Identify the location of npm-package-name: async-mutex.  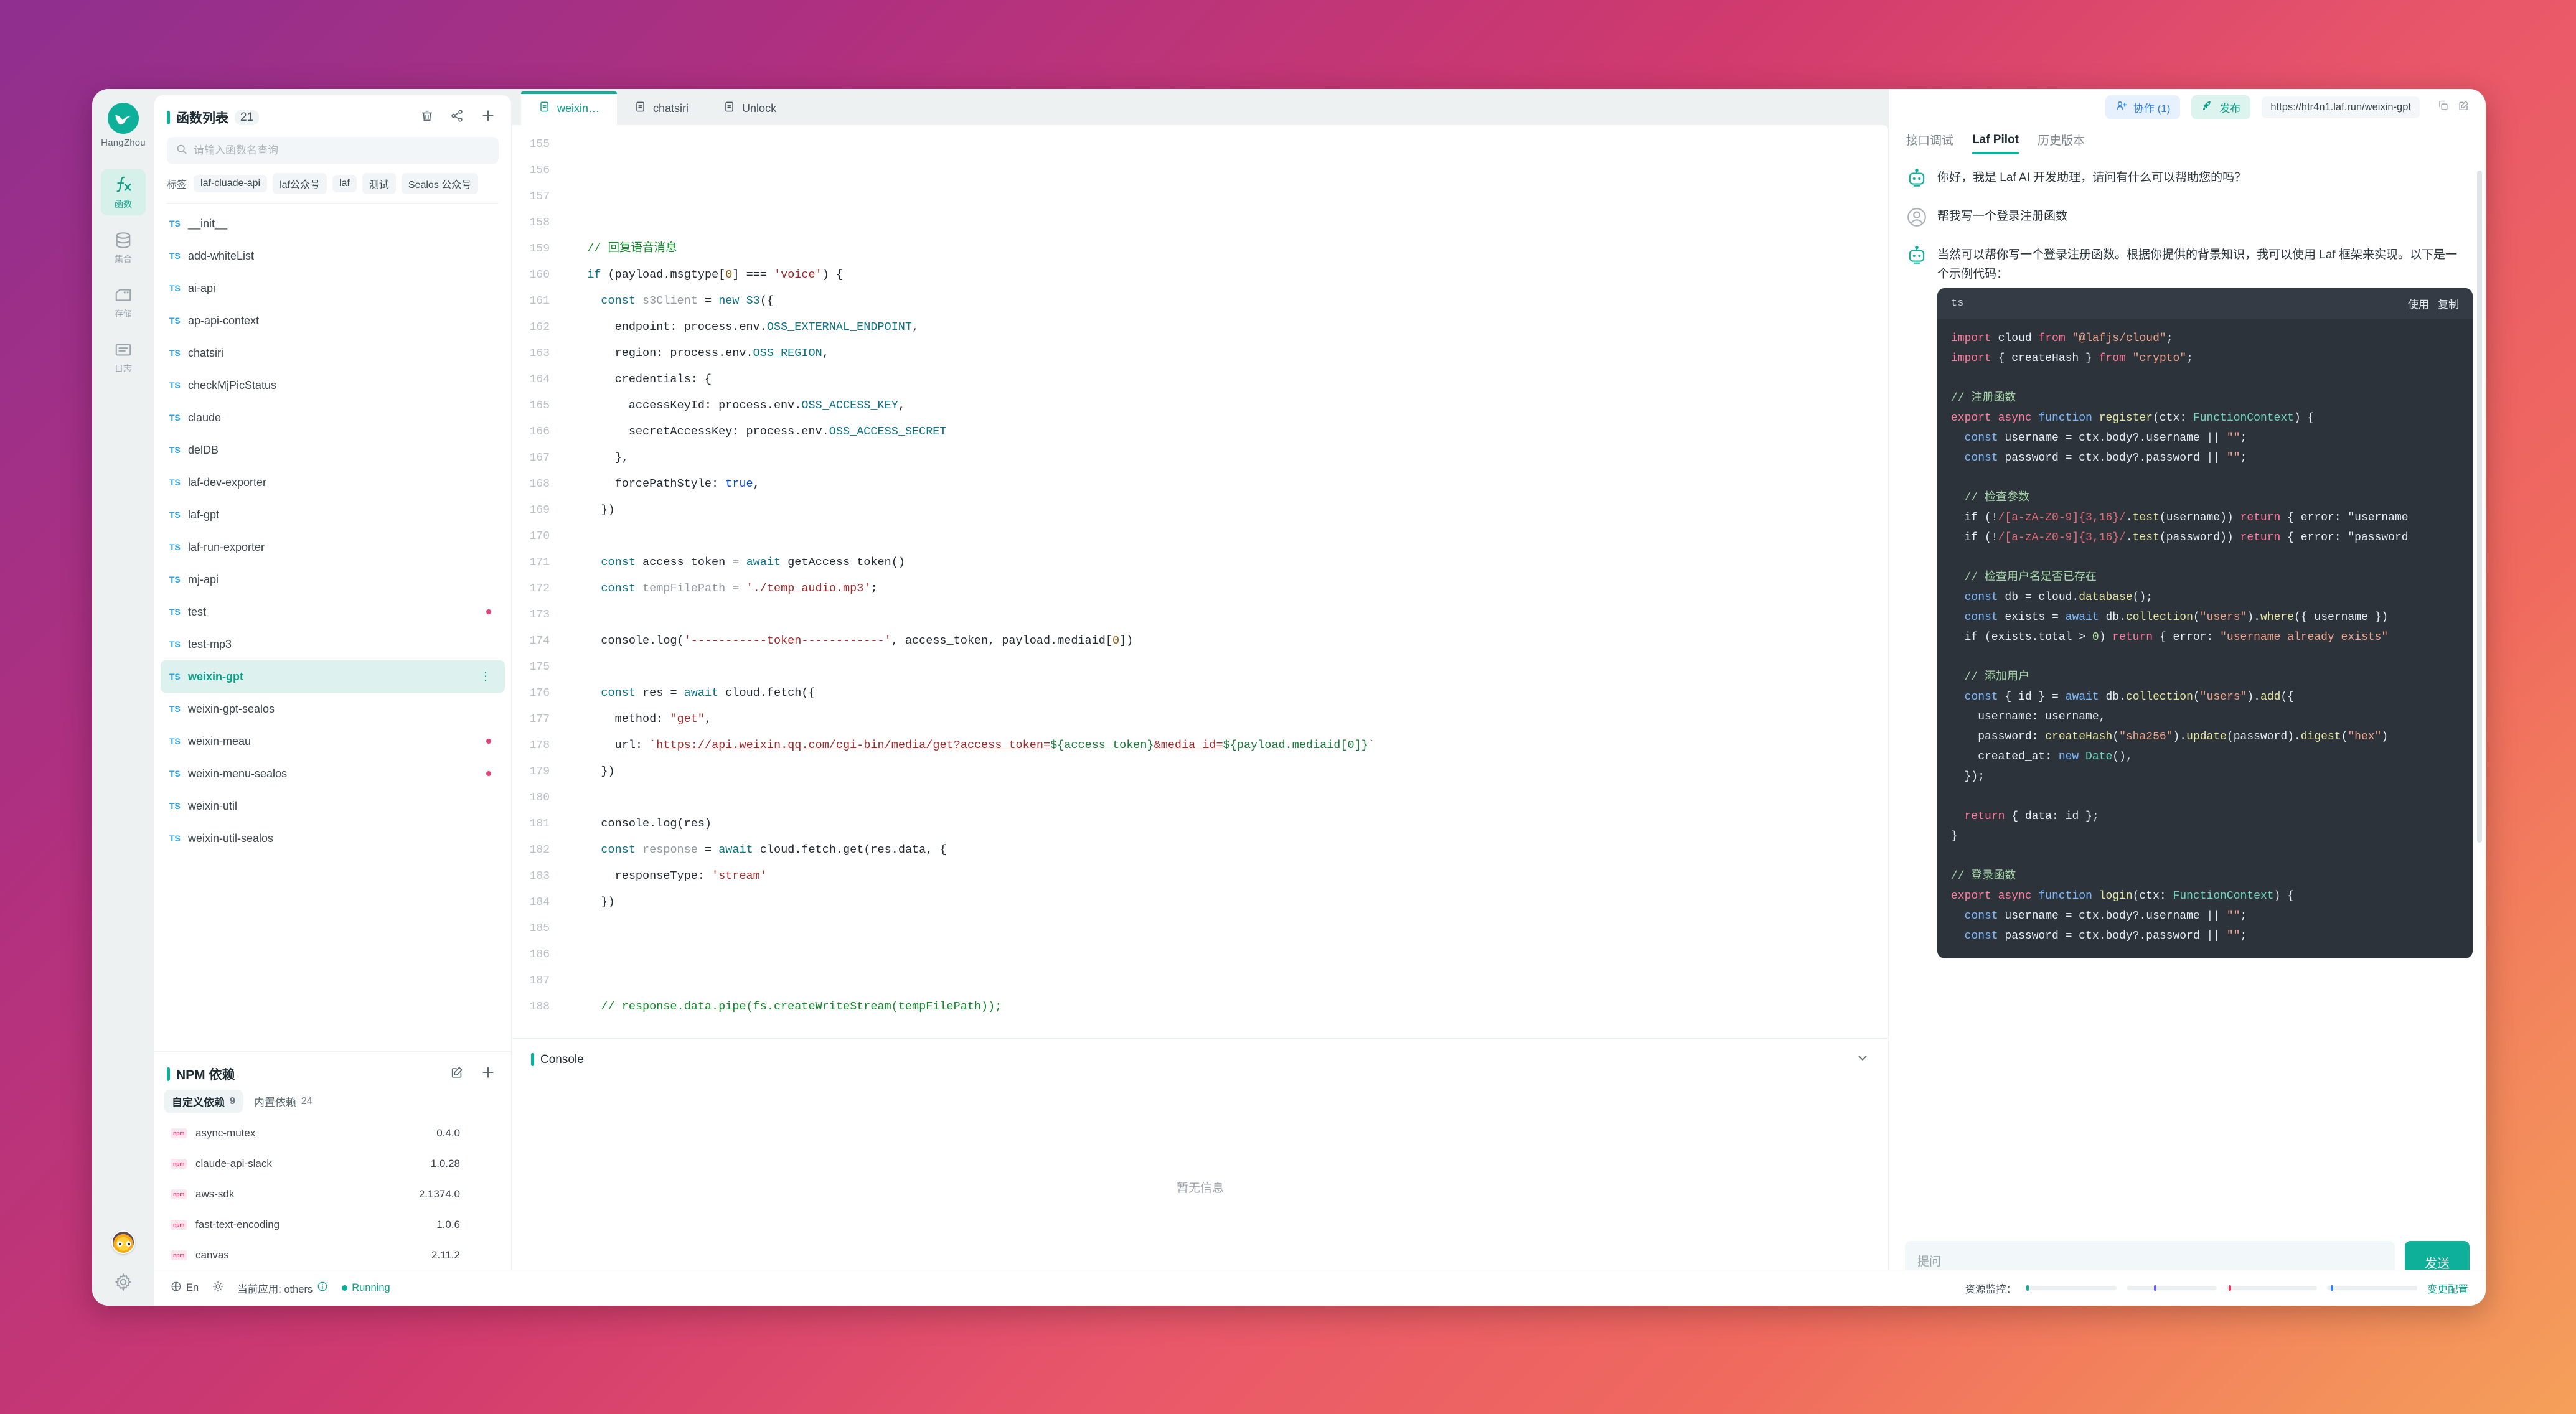
(225, 1132).